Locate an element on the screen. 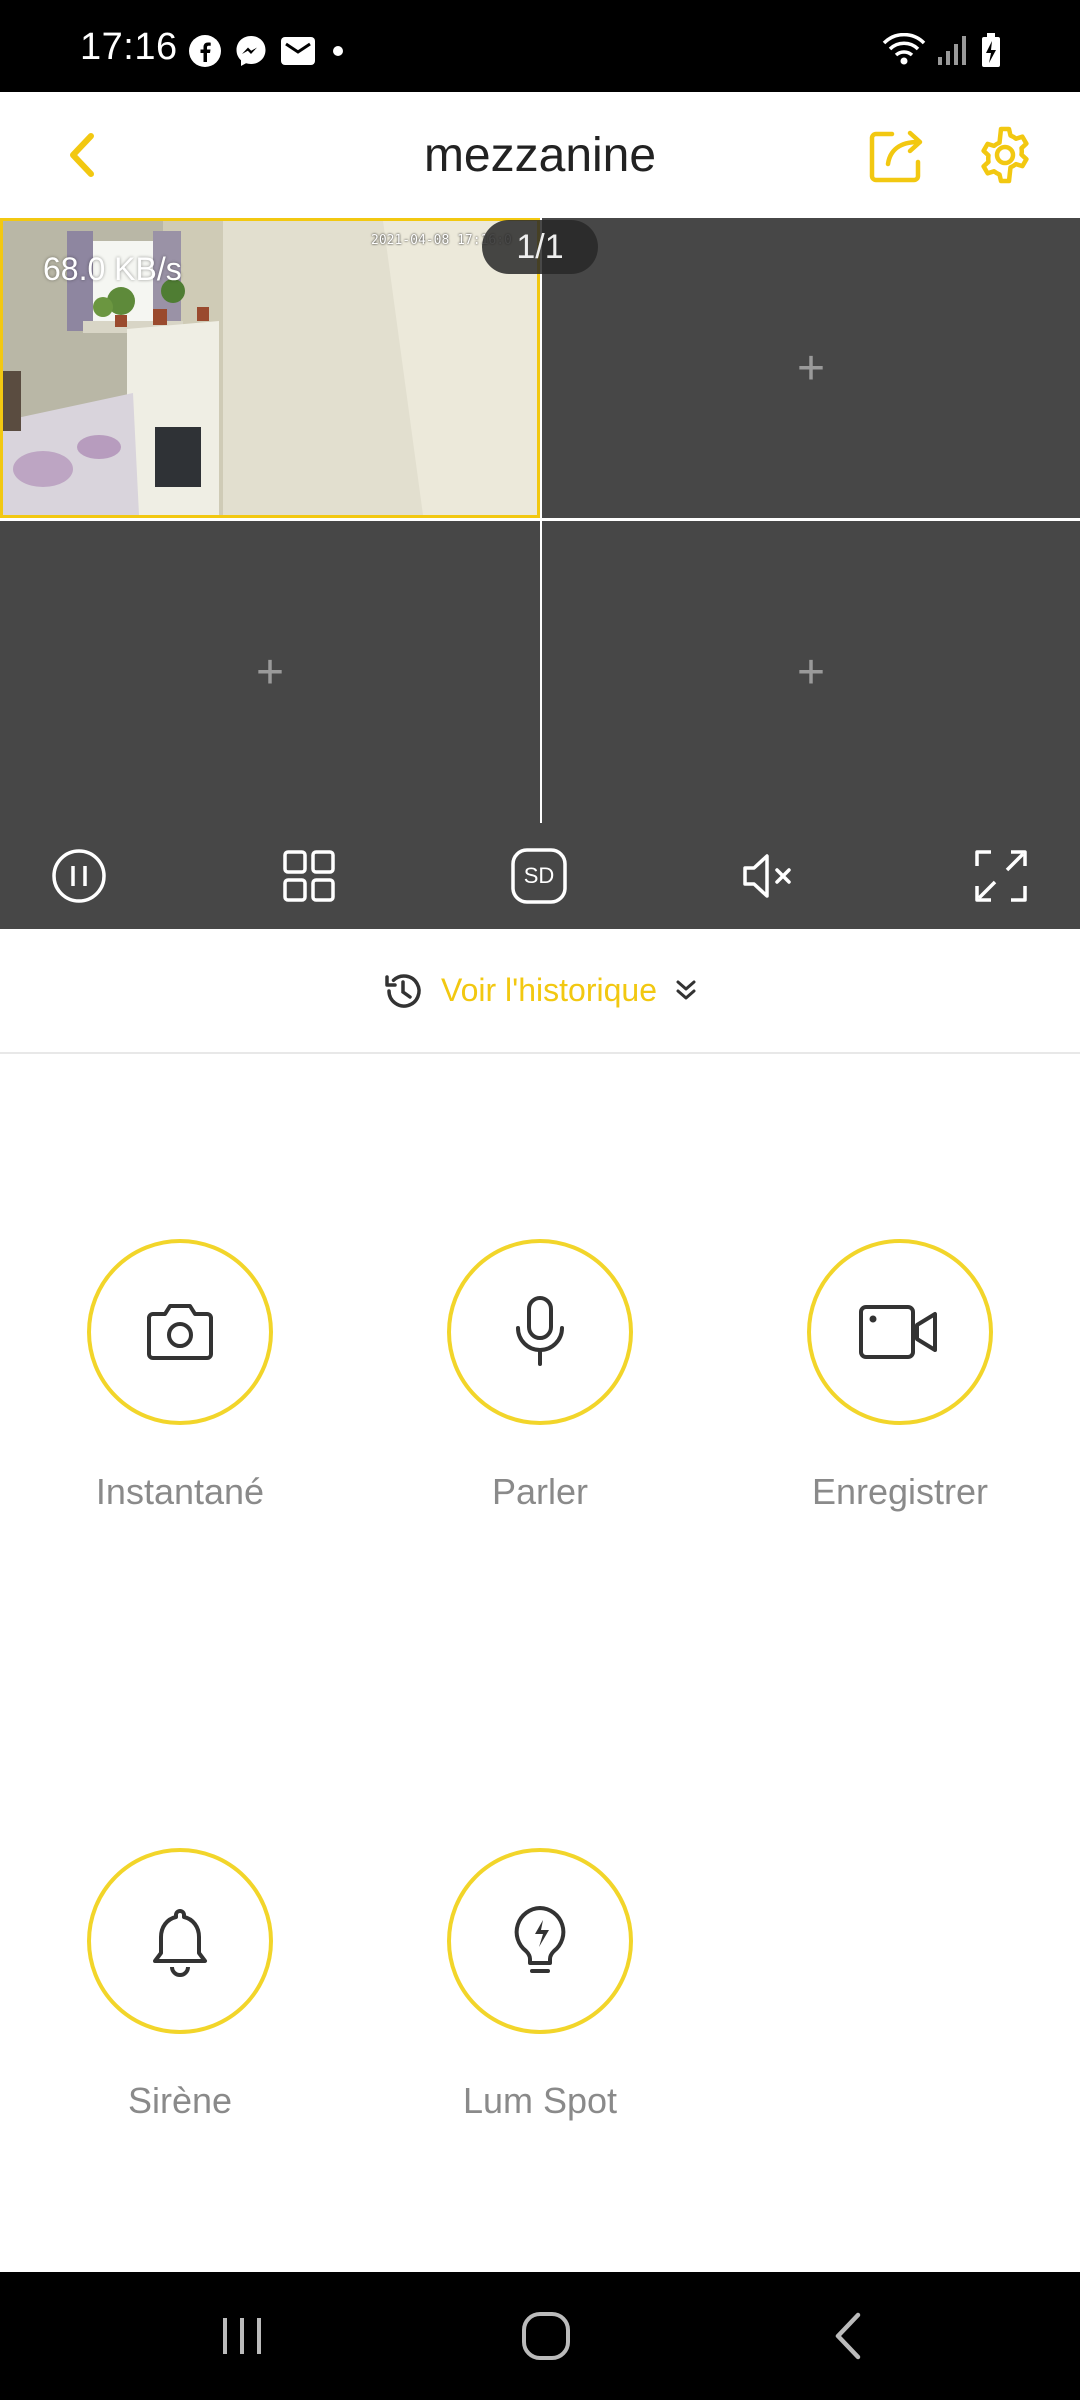 Image resolution: width=1080 pixels, height=2400 pixels. snapshot-label: Instantané is located at coordinates (180, 1491).